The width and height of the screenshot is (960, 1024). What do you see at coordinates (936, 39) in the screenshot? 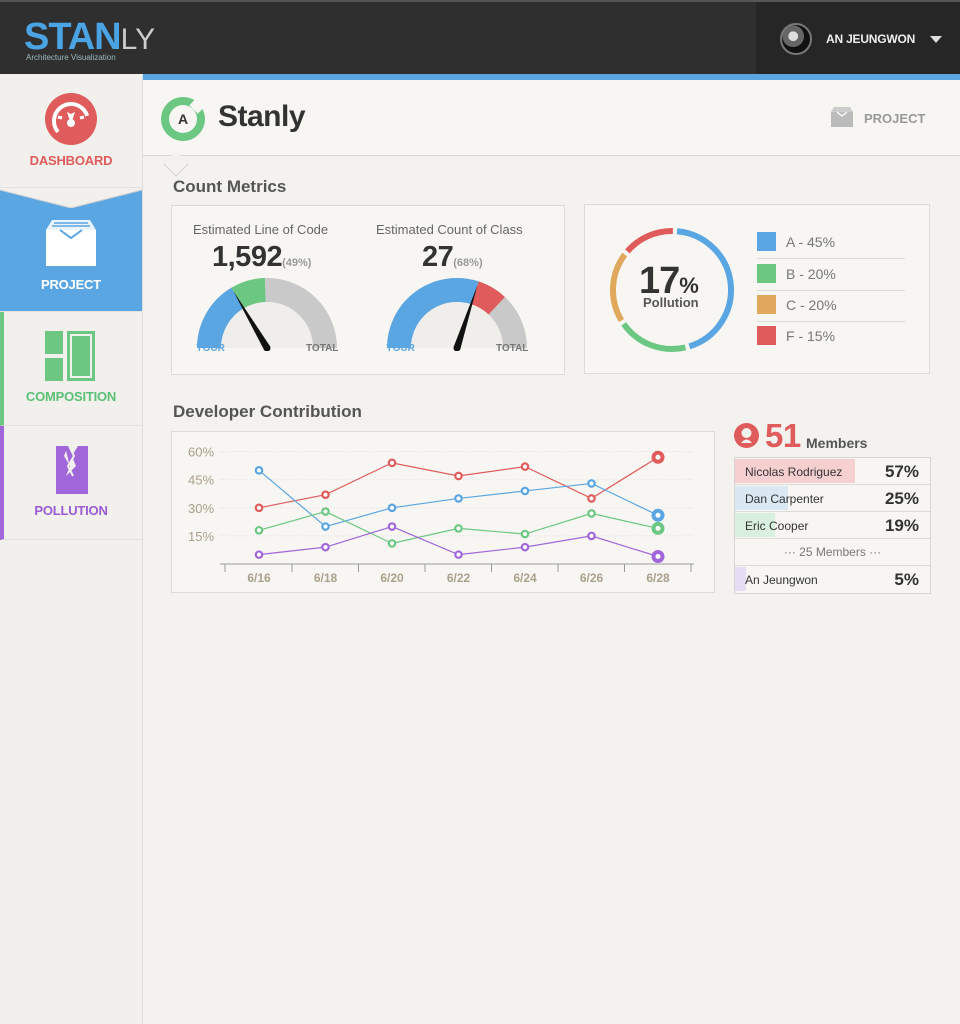
I see `chevron-down-icon` at bounding box center [936, 39].